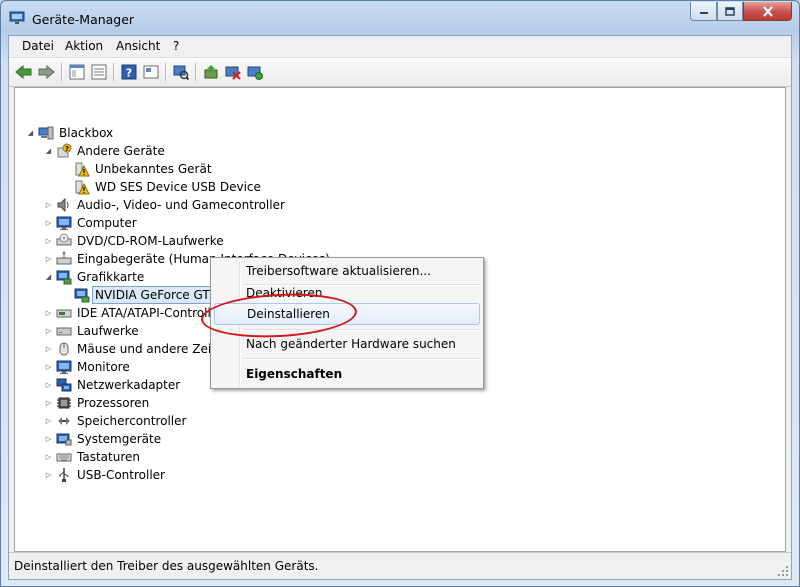  Describe the element at coordinates (70, 133) in the screenshot. I see `tree-node: ◢ Blackbox` at that location.